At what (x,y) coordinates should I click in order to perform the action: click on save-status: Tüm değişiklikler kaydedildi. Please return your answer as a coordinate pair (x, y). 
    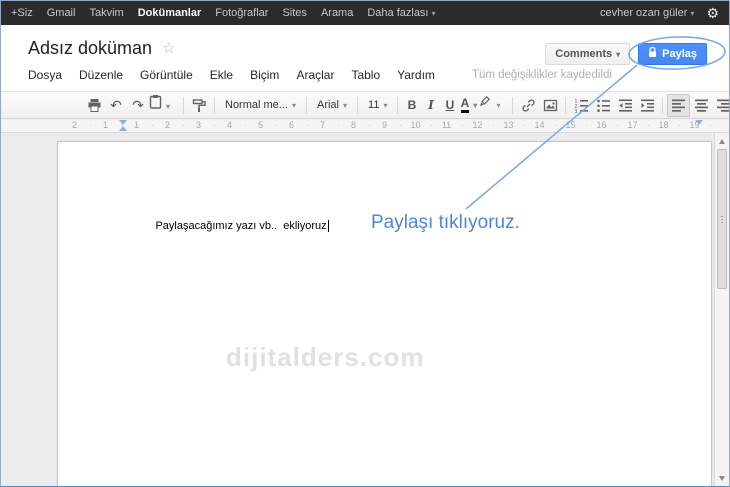
    Looking at the image, I should click on (541, 75).